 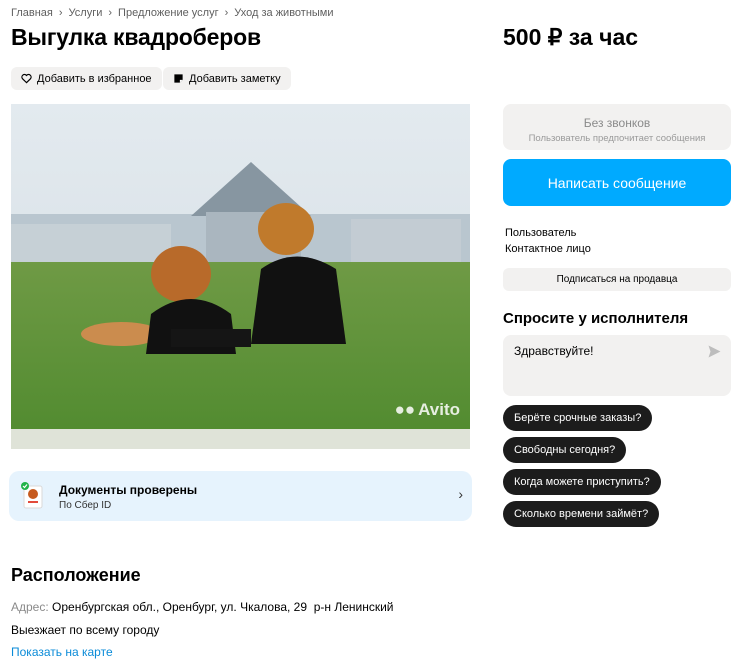 I want to click on documents-verified-title: Документы проверены, so click(x=128, y=490).